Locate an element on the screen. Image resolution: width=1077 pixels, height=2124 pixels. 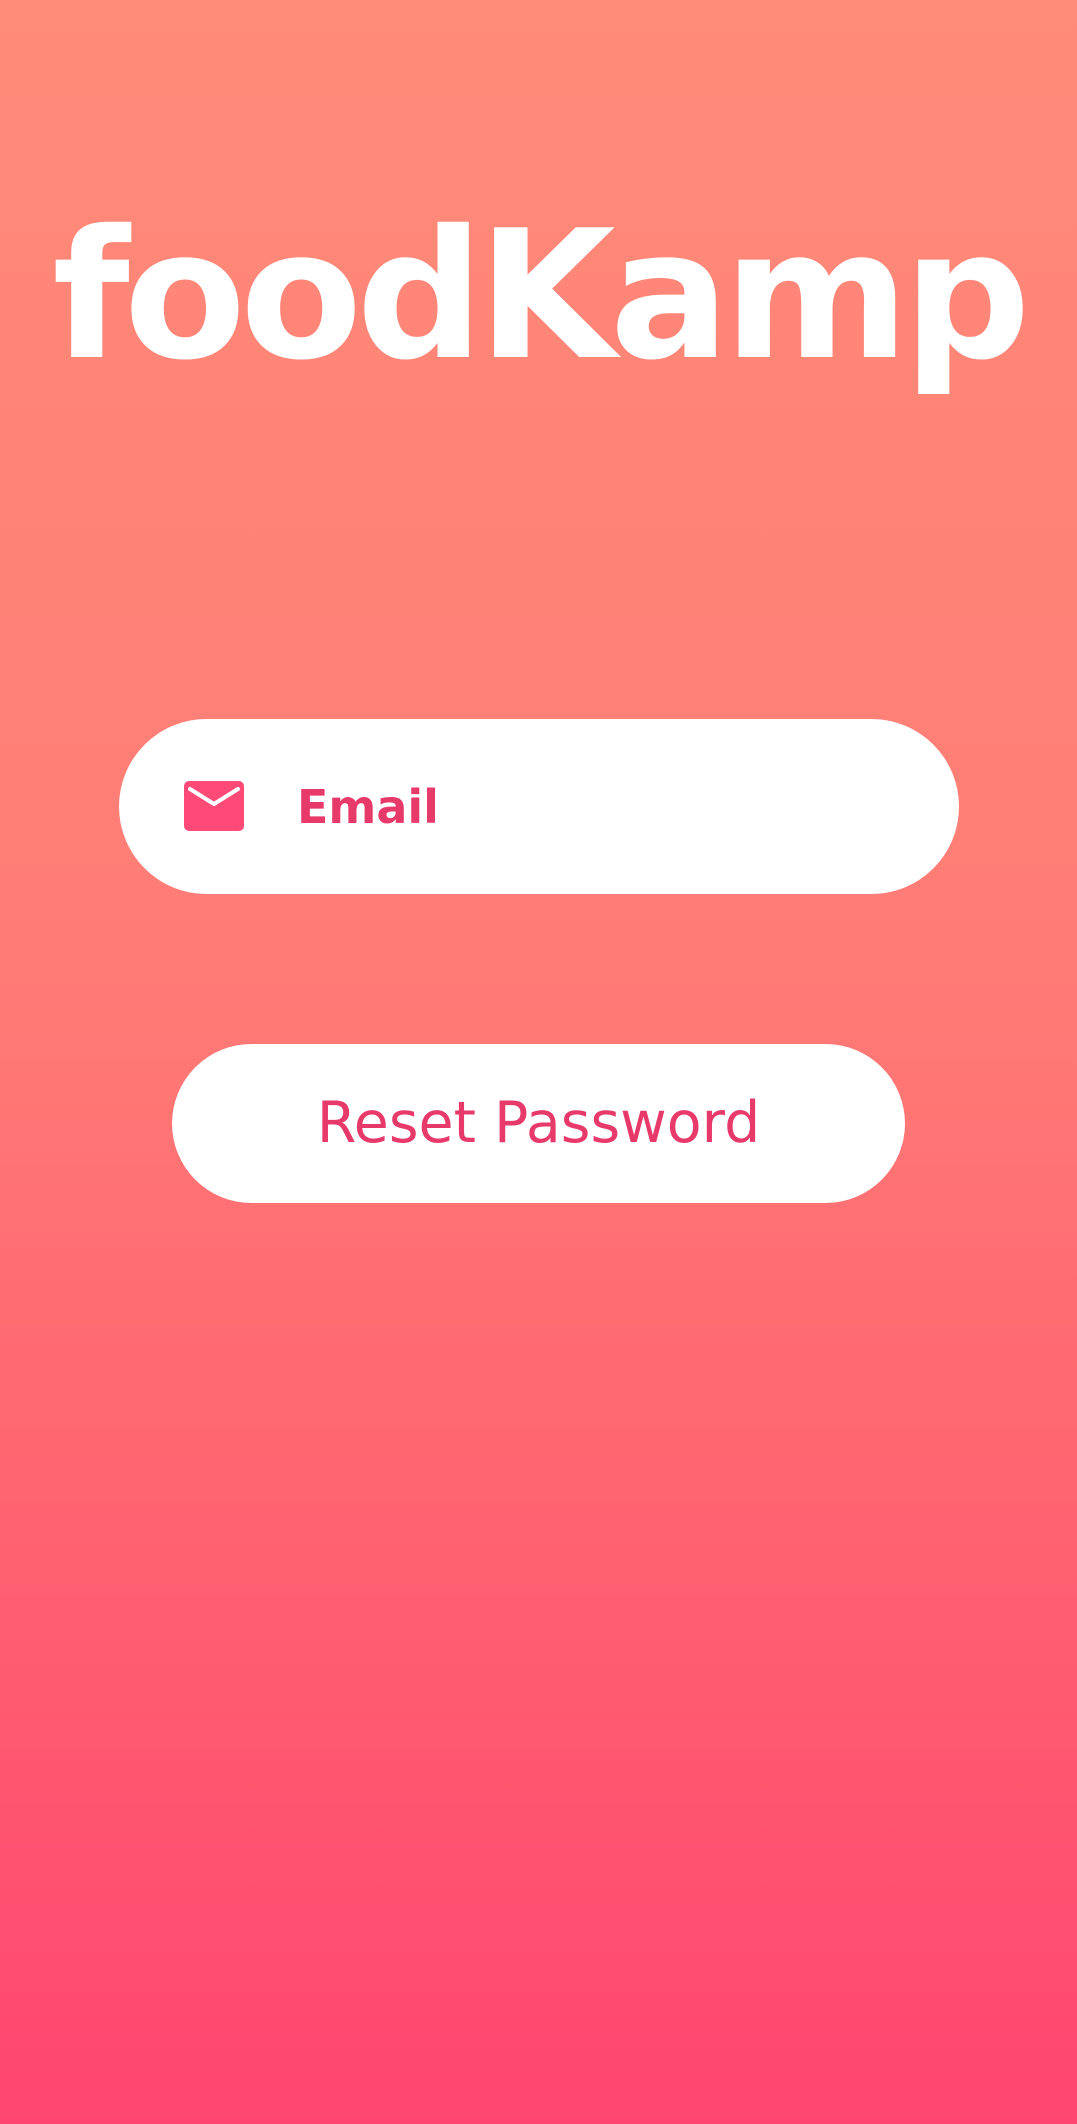
email-input is located at coordinates (597, 806).